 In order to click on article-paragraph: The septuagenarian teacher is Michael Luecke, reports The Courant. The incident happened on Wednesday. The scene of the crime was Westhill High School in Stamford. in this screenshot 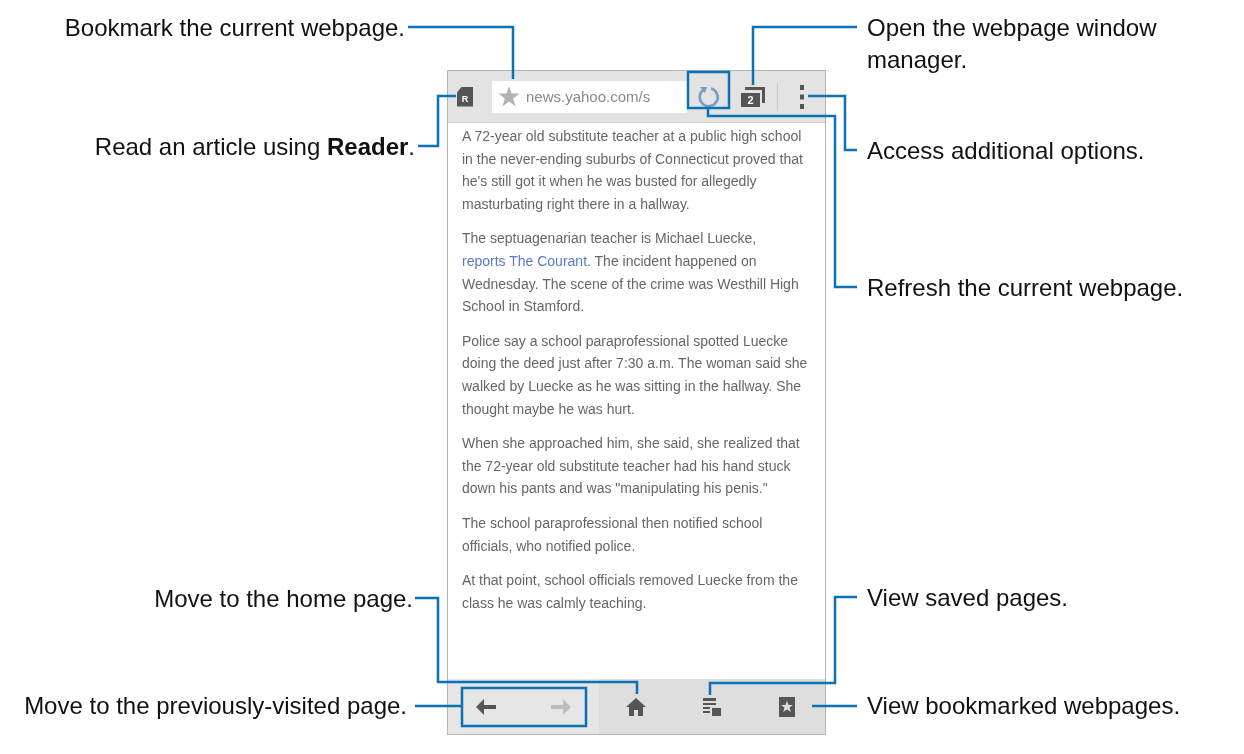, I will do `click(631, 273)`.